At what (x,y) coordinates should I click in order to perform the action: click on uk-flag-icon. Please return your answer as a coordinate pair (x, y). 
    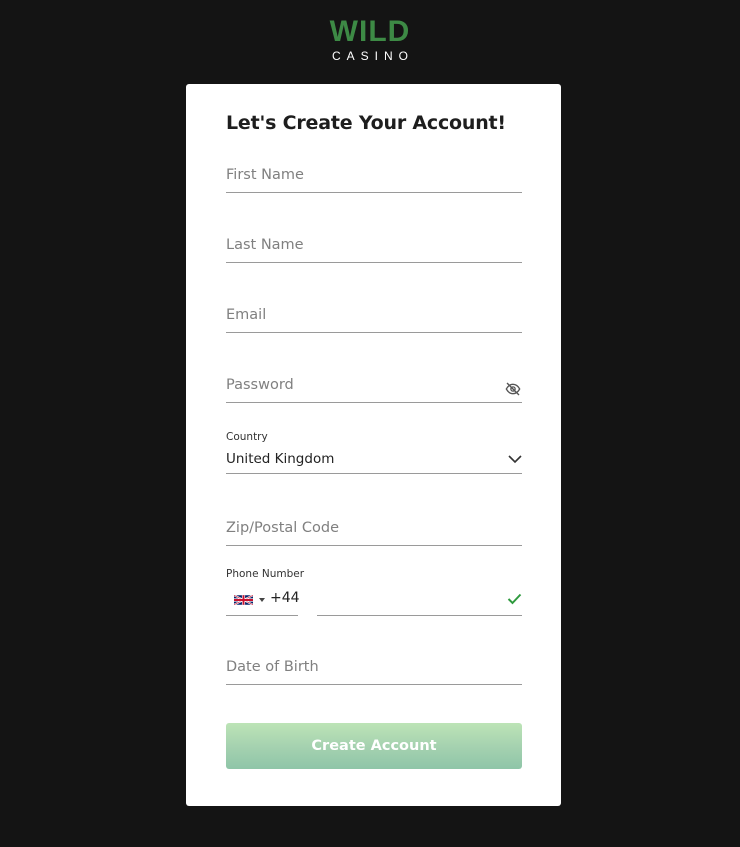
    Looking at the image, I should click on (243, 600).